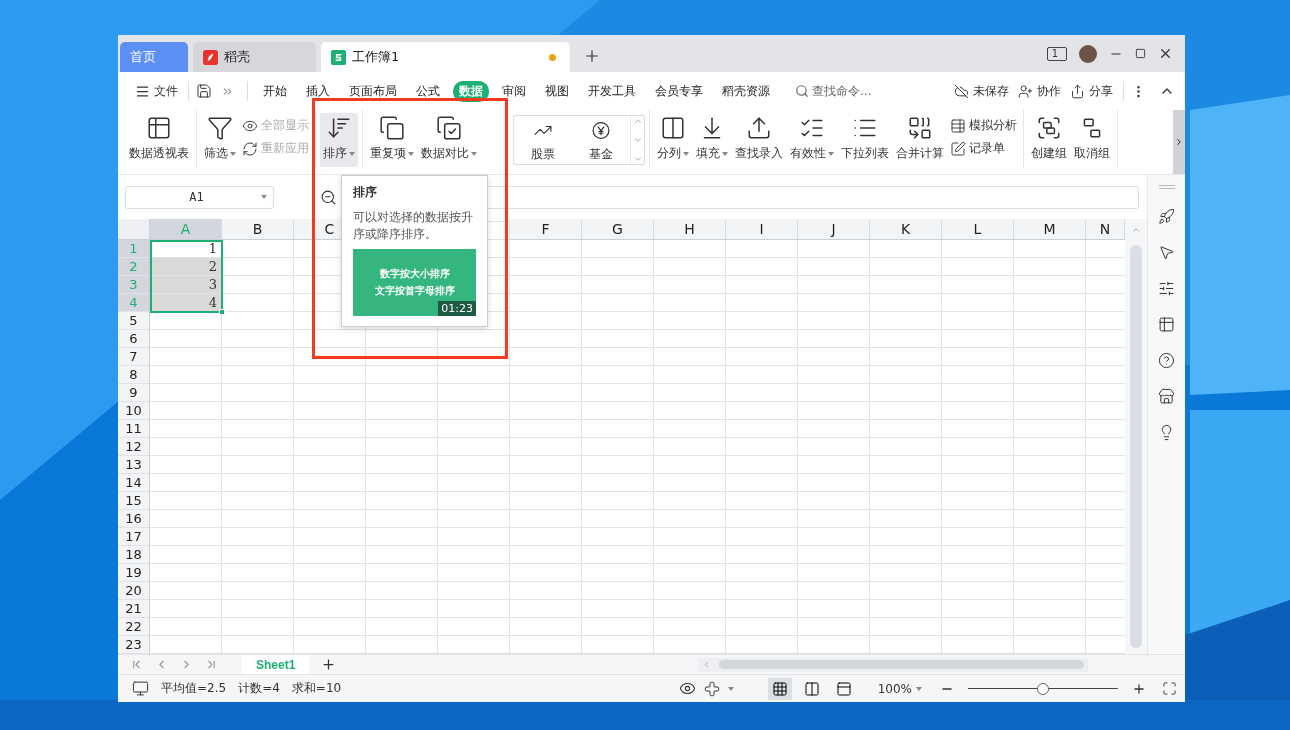 This screenshot has height=730, width=1290. Describe the element at coordinates (834, 229) in the screenshot. I see `column-header: J` at that location.